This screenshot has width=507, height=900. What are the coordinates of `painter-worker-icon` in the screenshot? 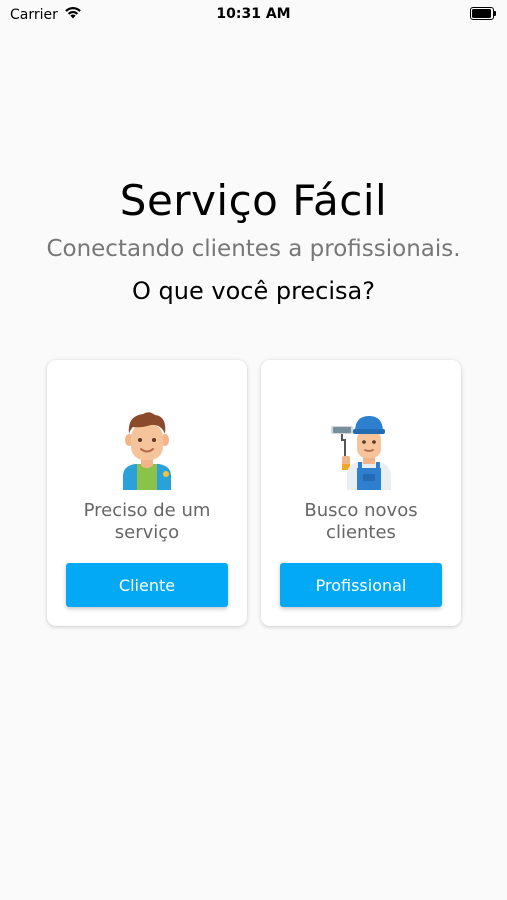 It's located at (361, 450).